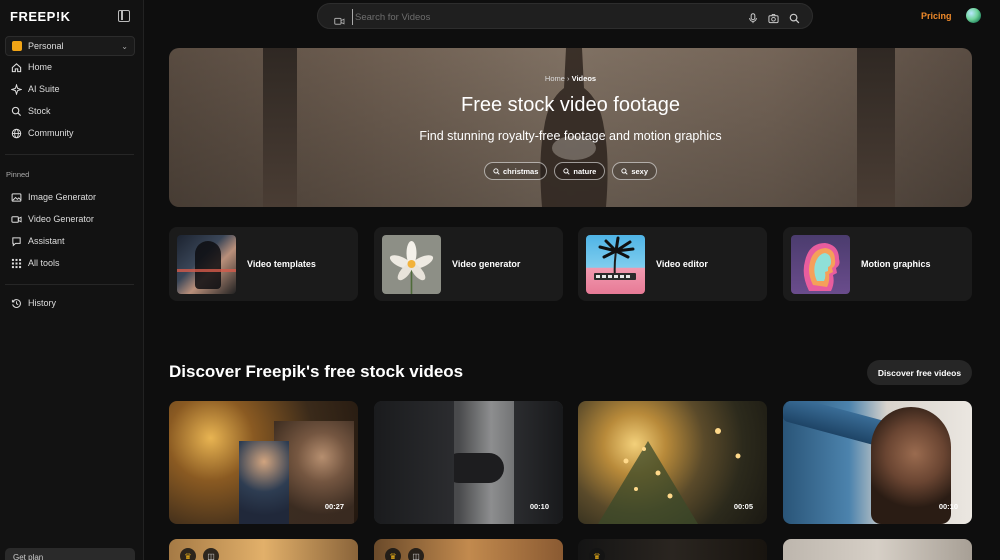 Image resolution: width=1000 pixels, height=560 pixels. What do you see at coordinates (584, 78) in the screenshot?
I see `breadcrumb-current: Videos` at bounding box center [584, 78].